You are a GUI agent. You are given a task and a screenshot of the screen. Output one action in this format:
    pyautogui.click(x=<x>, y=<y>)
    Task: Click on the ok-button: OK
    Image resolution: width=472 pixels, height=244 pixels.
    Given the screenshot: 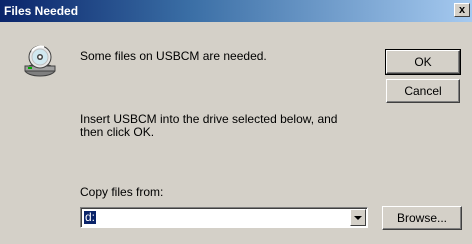 What is the action you would take?
    pyautogui.click(x=423, y=62)
    